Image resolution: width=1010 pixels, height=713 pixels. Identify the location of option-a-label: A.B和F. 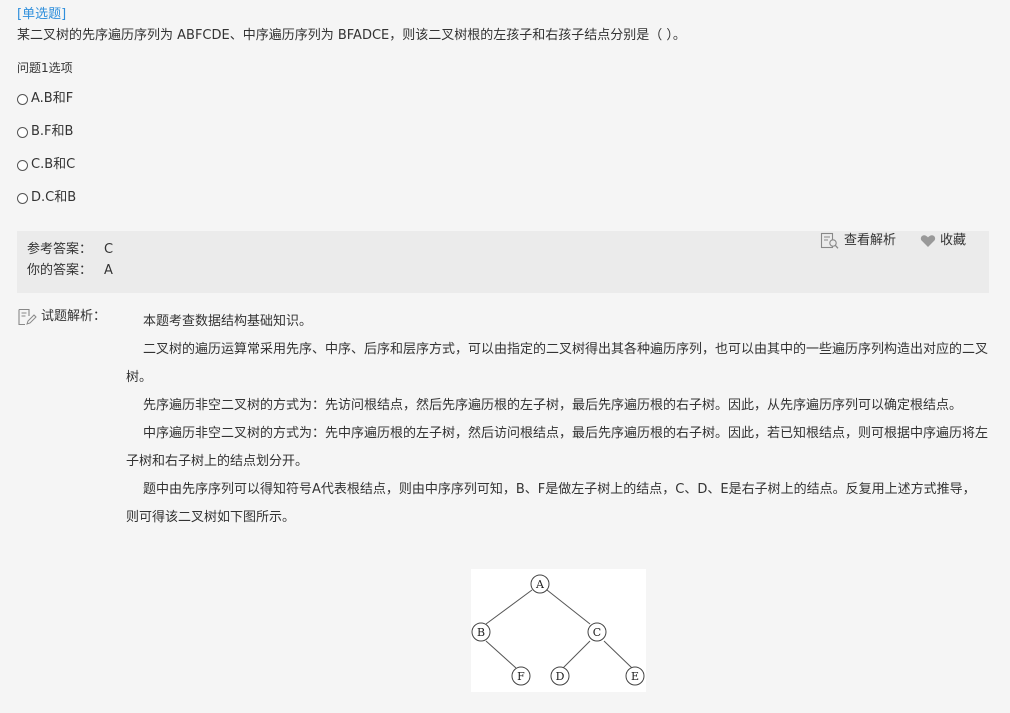
(52, 98).